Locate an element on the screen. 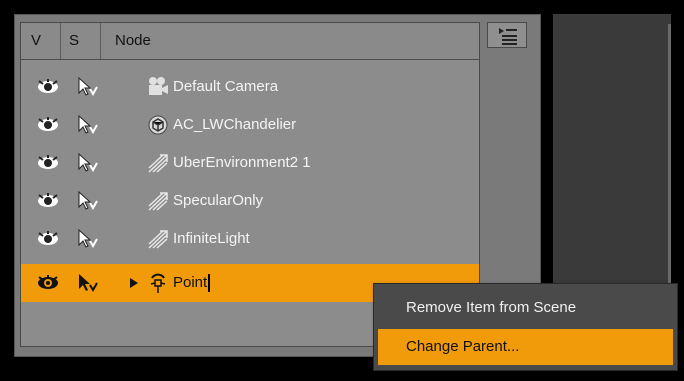  scene-row-ac-lwchandelier: AC_LWChandelier is located at coordinates (250, 125).